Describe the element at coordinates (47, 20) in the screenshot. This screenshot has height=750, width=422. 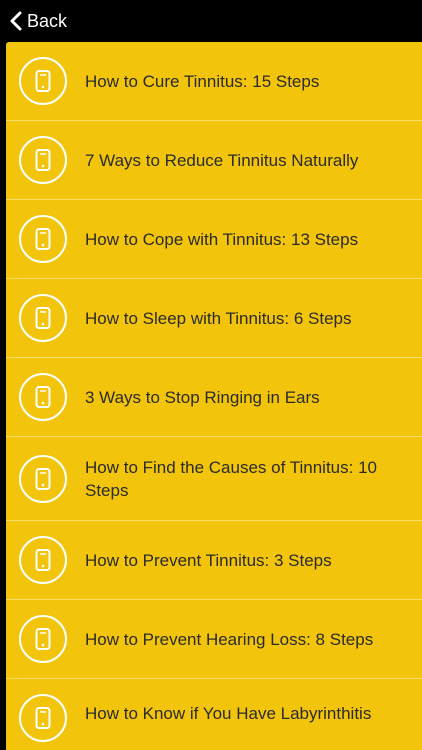
I see `back-label: Back` at that location.